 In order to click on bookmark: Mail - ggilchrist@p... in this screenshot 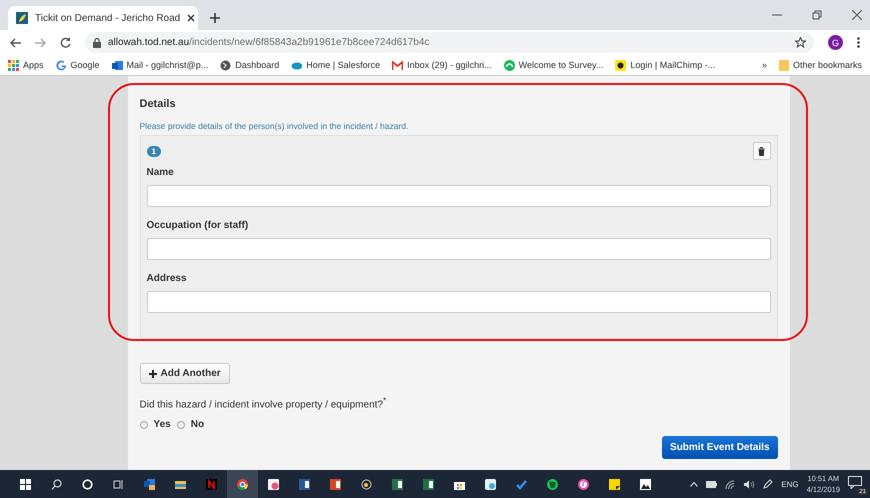, I will do `click(160, 65)`.